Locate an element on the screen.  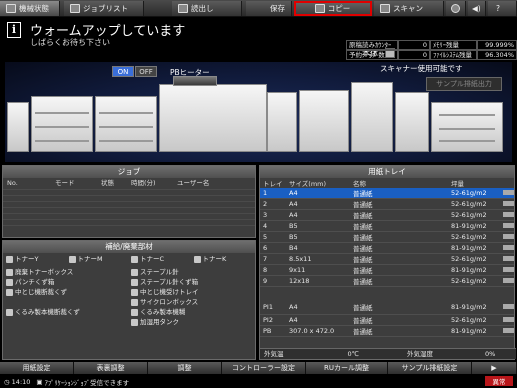
counter-label: 予約ｼﾞｮﾌﾞ数 is located at coordinates (372, 55).